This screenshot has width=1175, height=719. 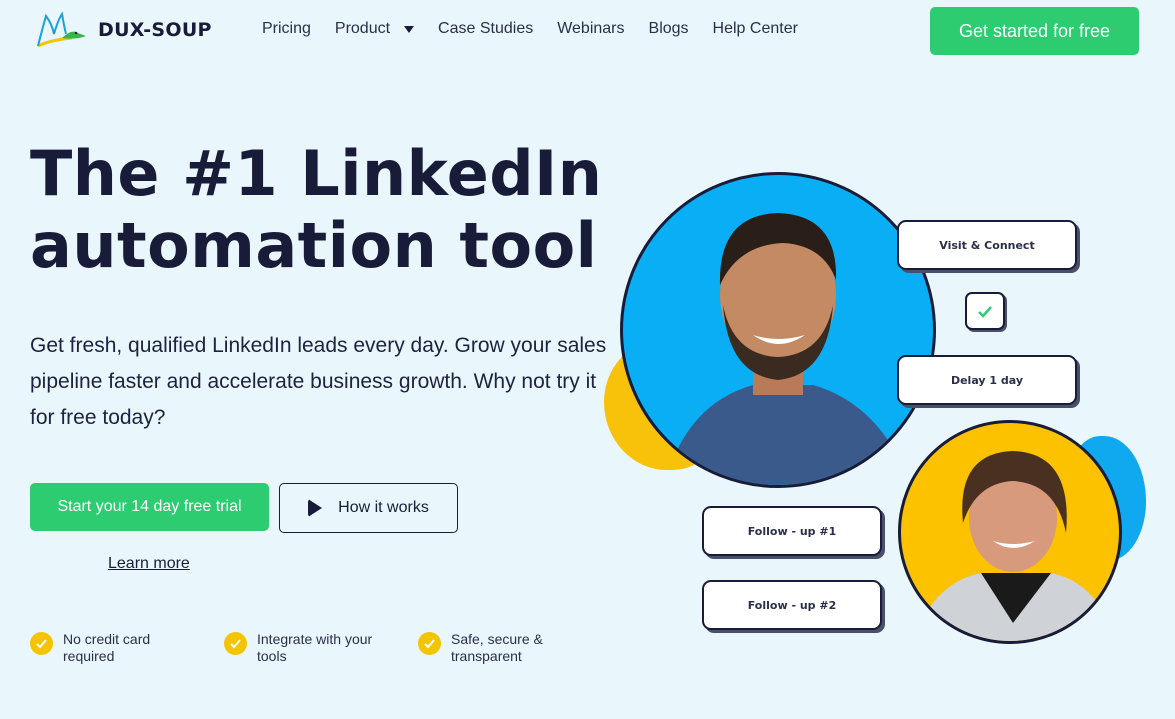 I want to click on feature-item: Integrate with your tools, so click(x=321, y=648).